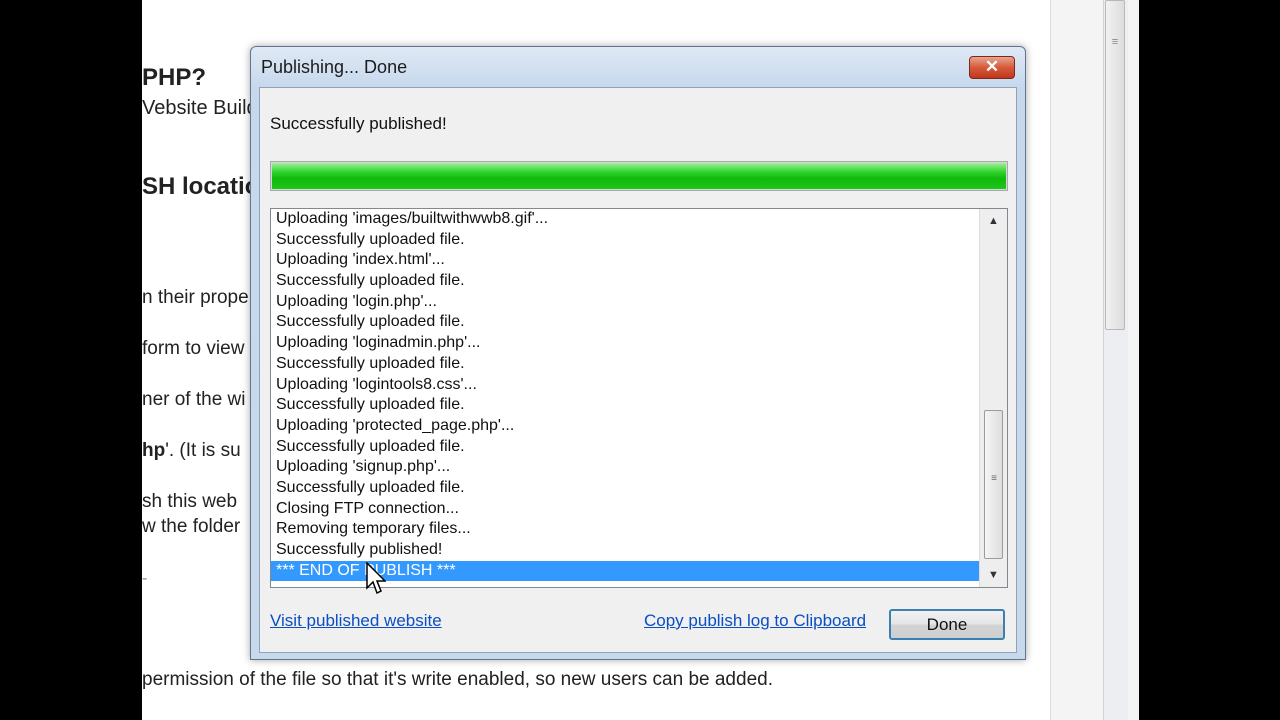 This screenshot has height=720, width=1280. I want to click on bg-text-line: hp'. (It is su, so click(191, 451).